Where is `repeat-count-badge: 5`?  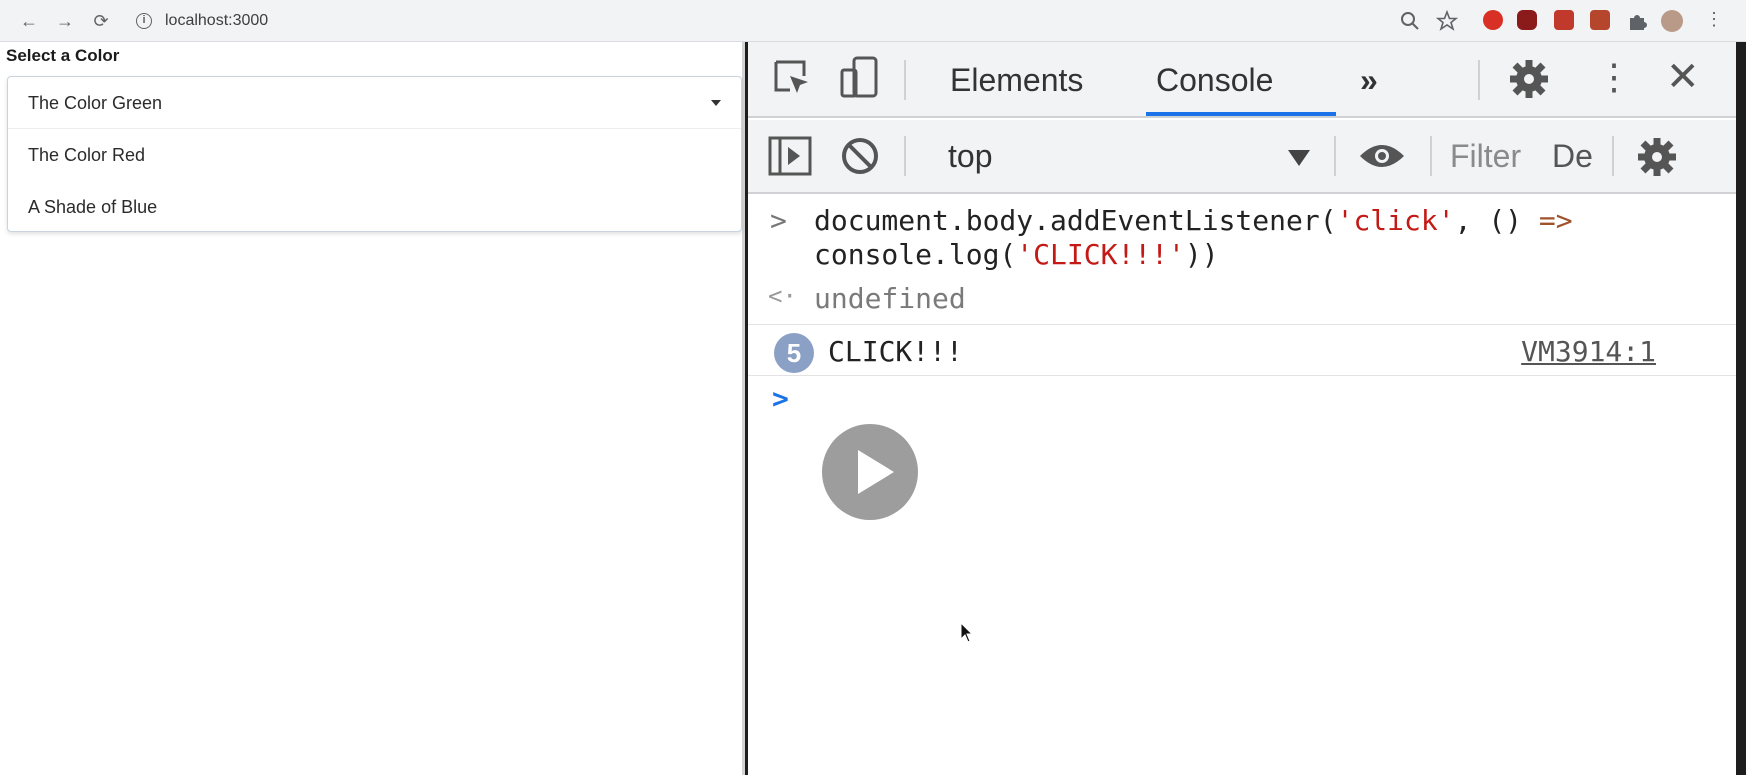 repeat-count-badge: 5 is located at coordinates (794, 353).